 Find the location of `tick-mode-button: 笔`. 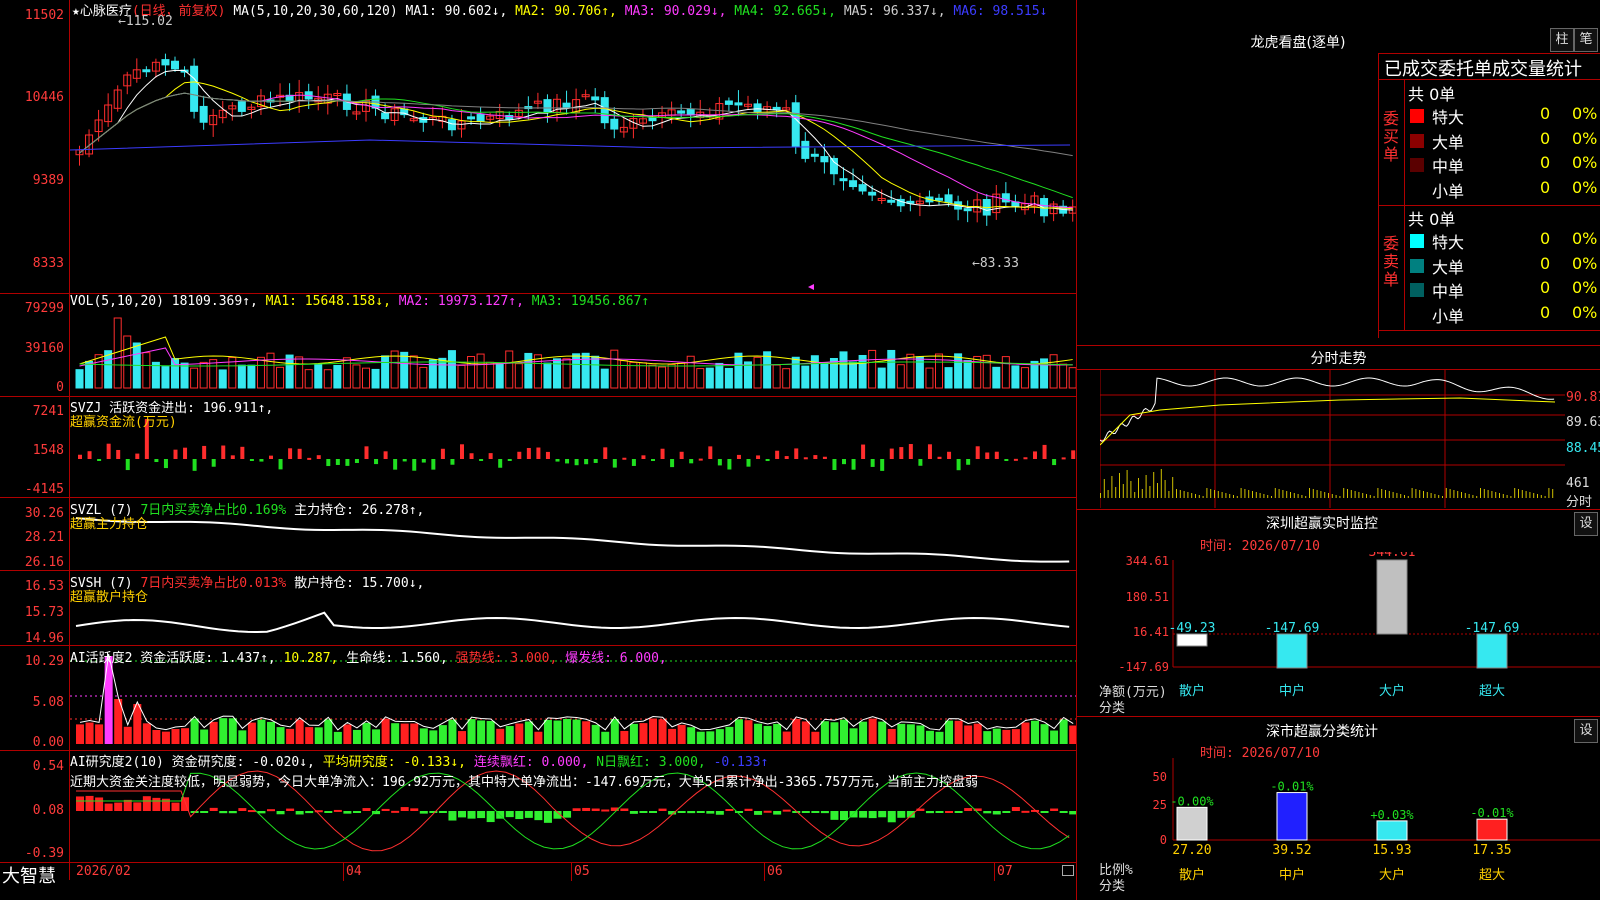

tick-mode-button: 笔 is located at coordinates (1586, 40).